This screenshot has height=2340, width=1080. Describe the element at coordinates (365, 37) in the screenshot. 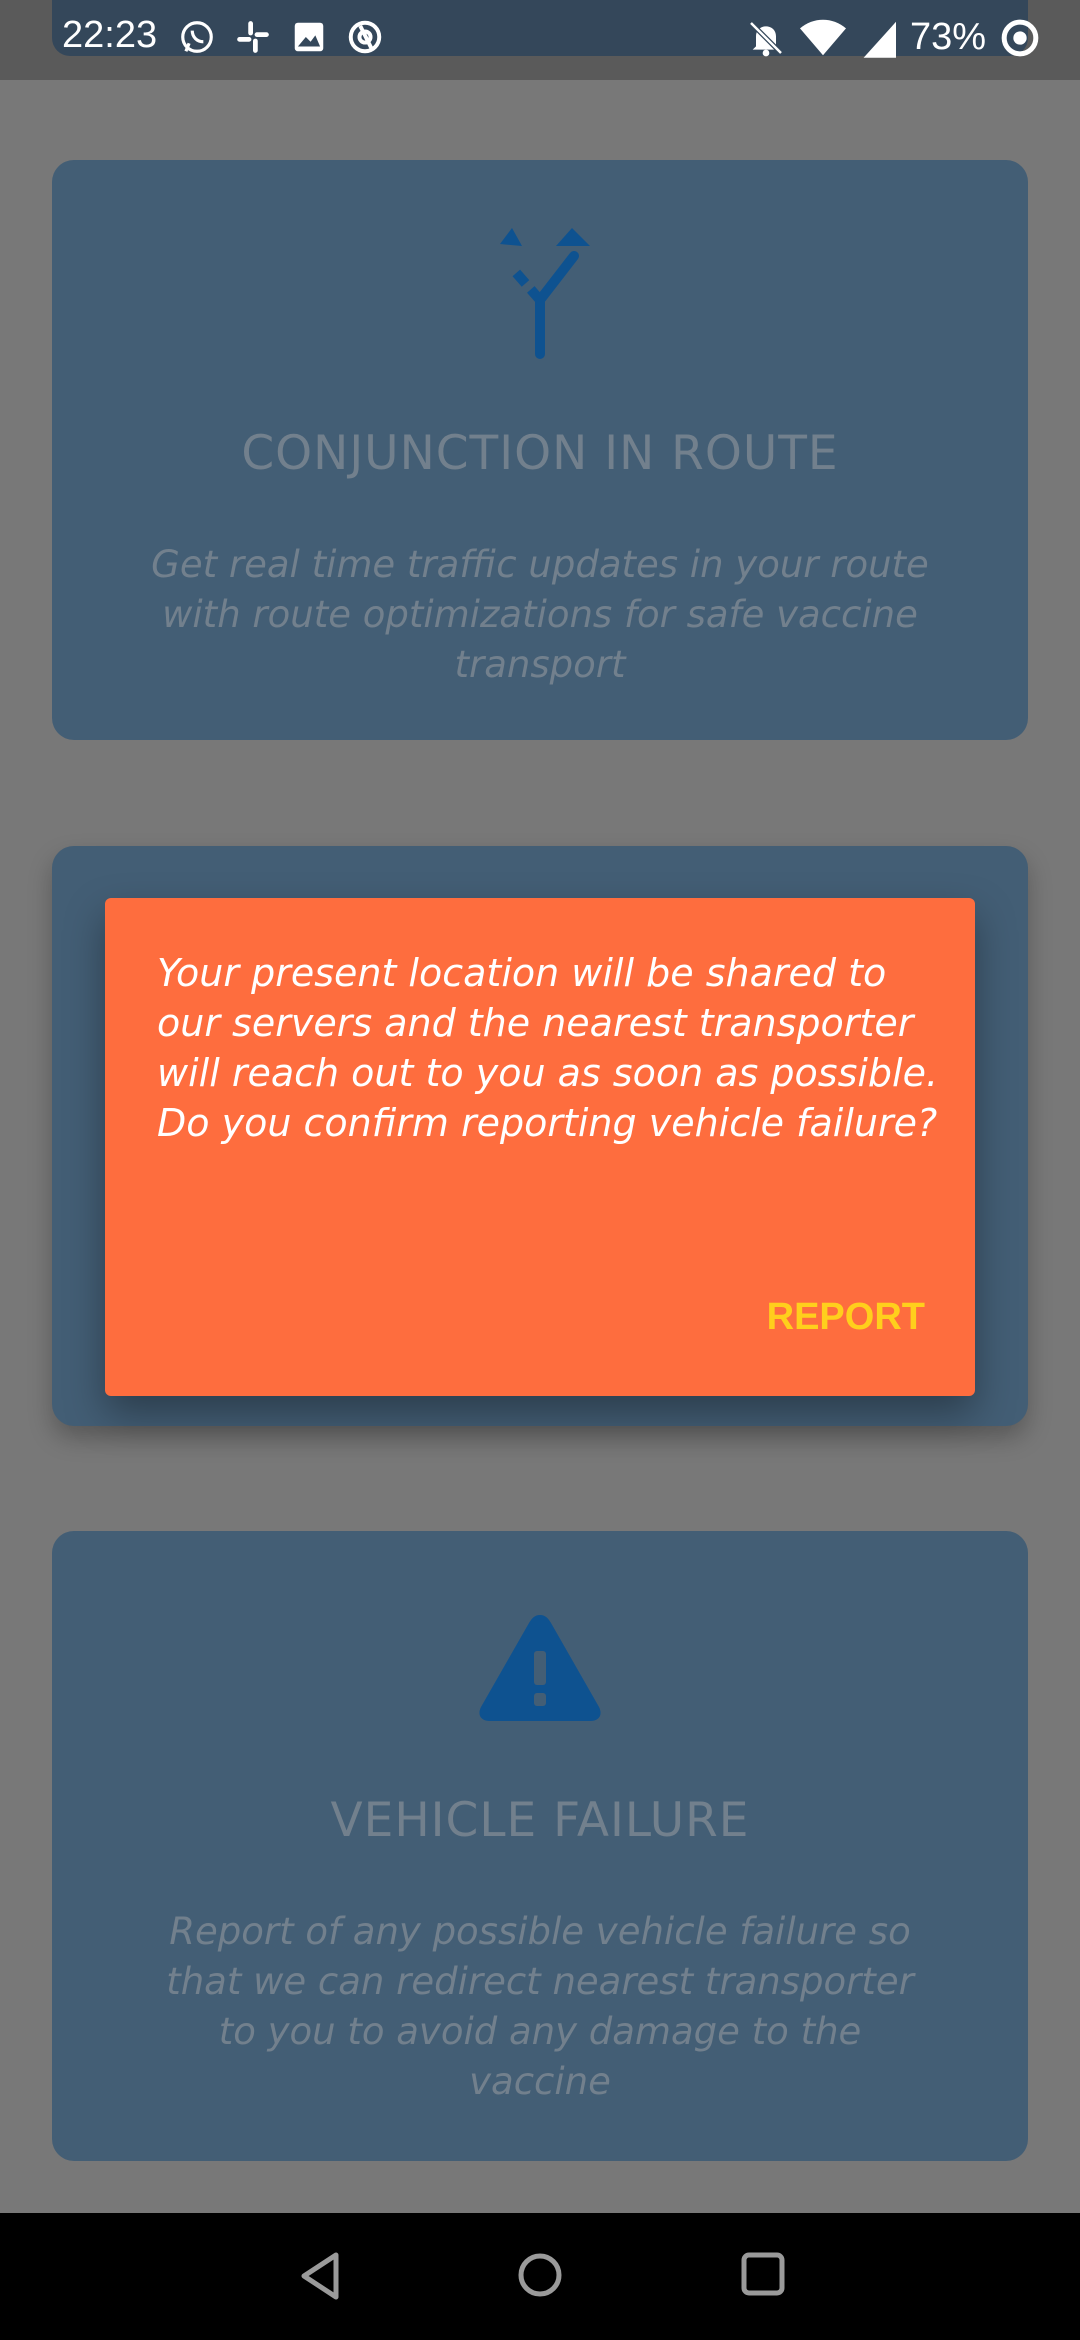

I see `at-icon` at that location.